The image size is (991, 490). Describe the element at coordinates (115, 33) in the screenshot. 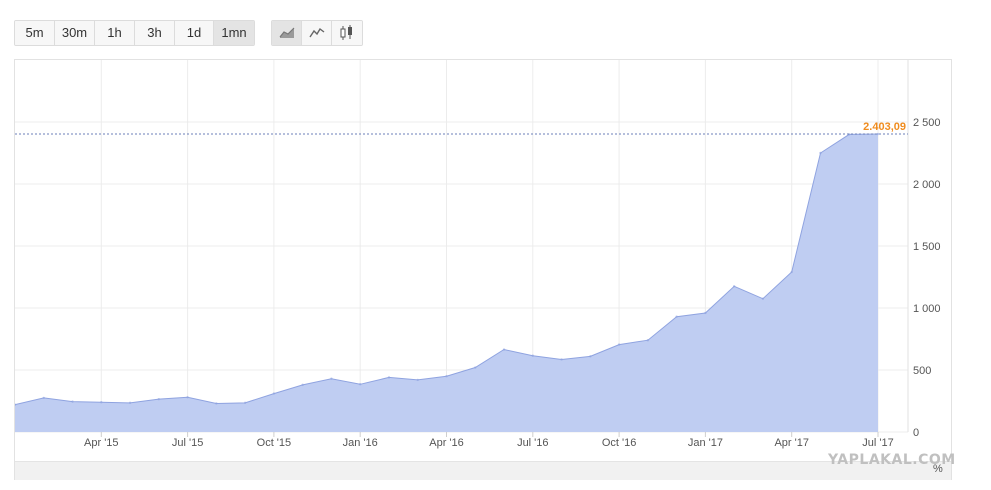

I see `range-button-1h: 1h` at that location.